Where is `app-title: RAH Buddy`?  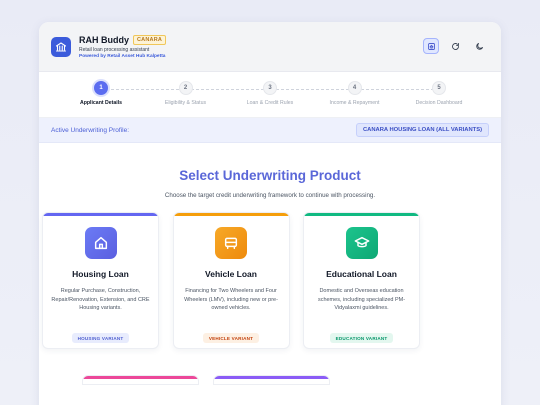
app-title: RAH Buddy is located at coordinates (104, 39).